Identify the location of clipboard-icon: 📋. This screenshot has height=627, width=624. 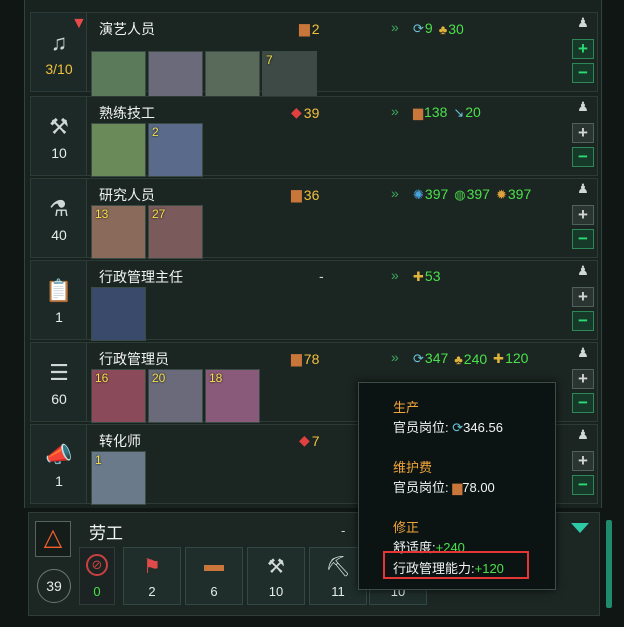
(59, 290).